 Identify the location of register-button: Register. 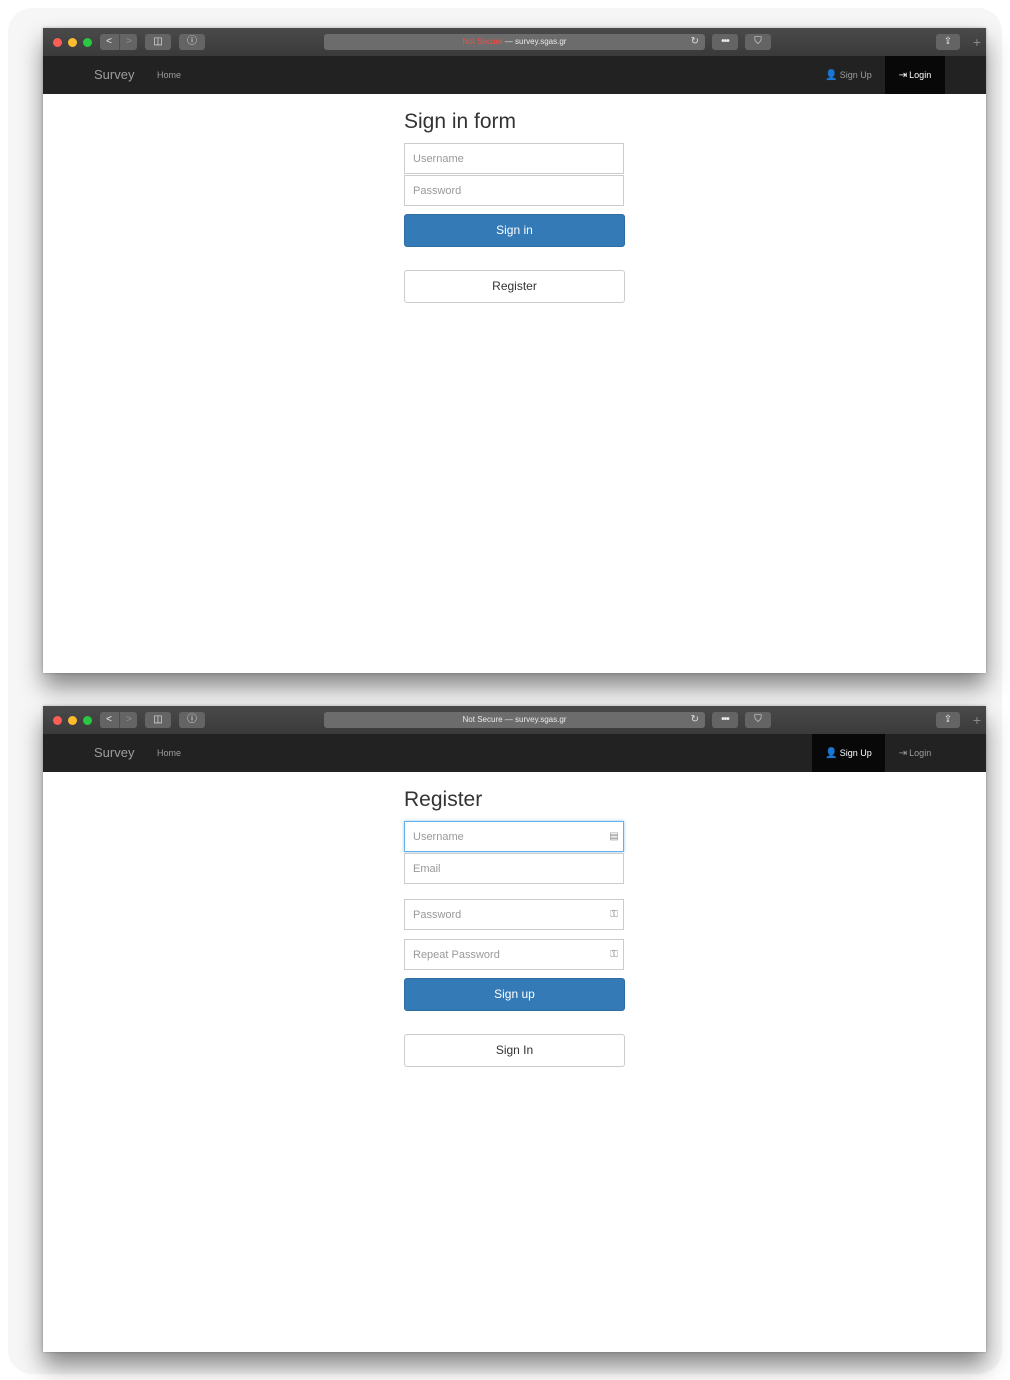
(514, 286).